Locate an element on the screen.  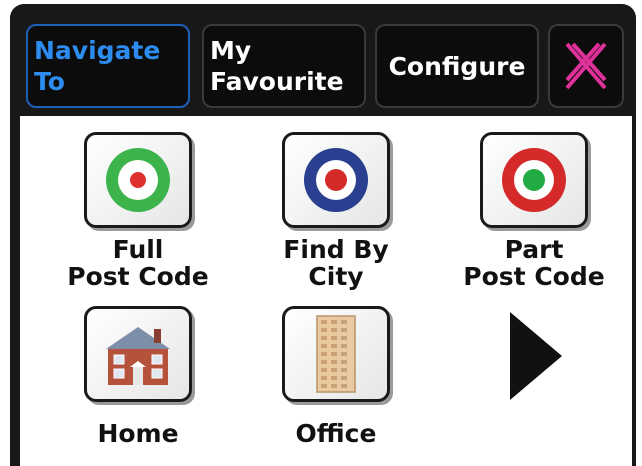
tab-navigate-to: Navigate To is located at coordinates (108, 66).